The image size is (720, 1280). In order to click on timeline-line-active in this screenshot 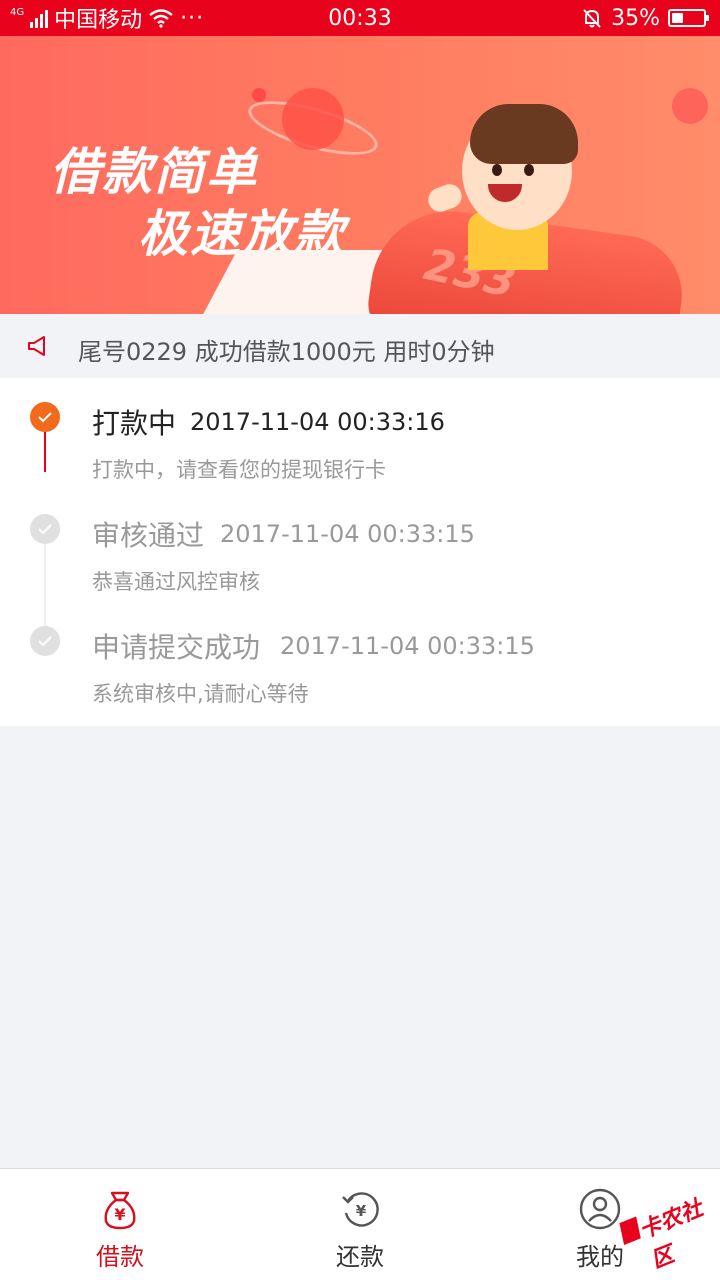, I will do `click(45, 452)`.